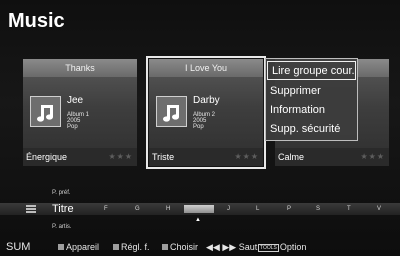  Describe the element at coordinates (36, 21) in the screenshot. I see `page-title: Music` at that location.